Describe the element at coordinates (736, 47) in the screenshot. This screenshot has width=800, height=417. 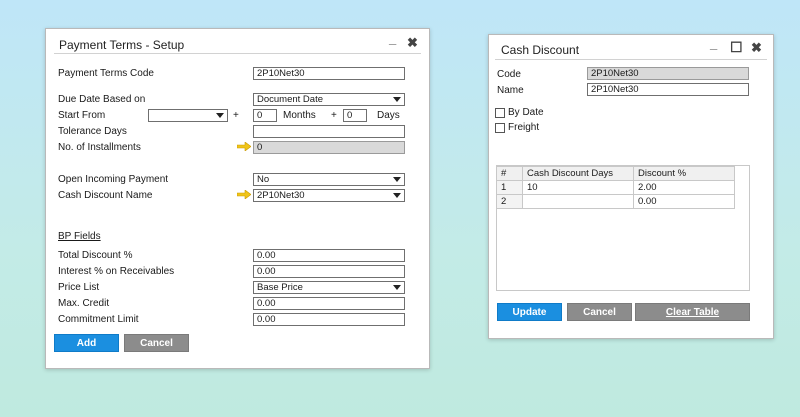
I see `maximize-icon: ☐` at that location.